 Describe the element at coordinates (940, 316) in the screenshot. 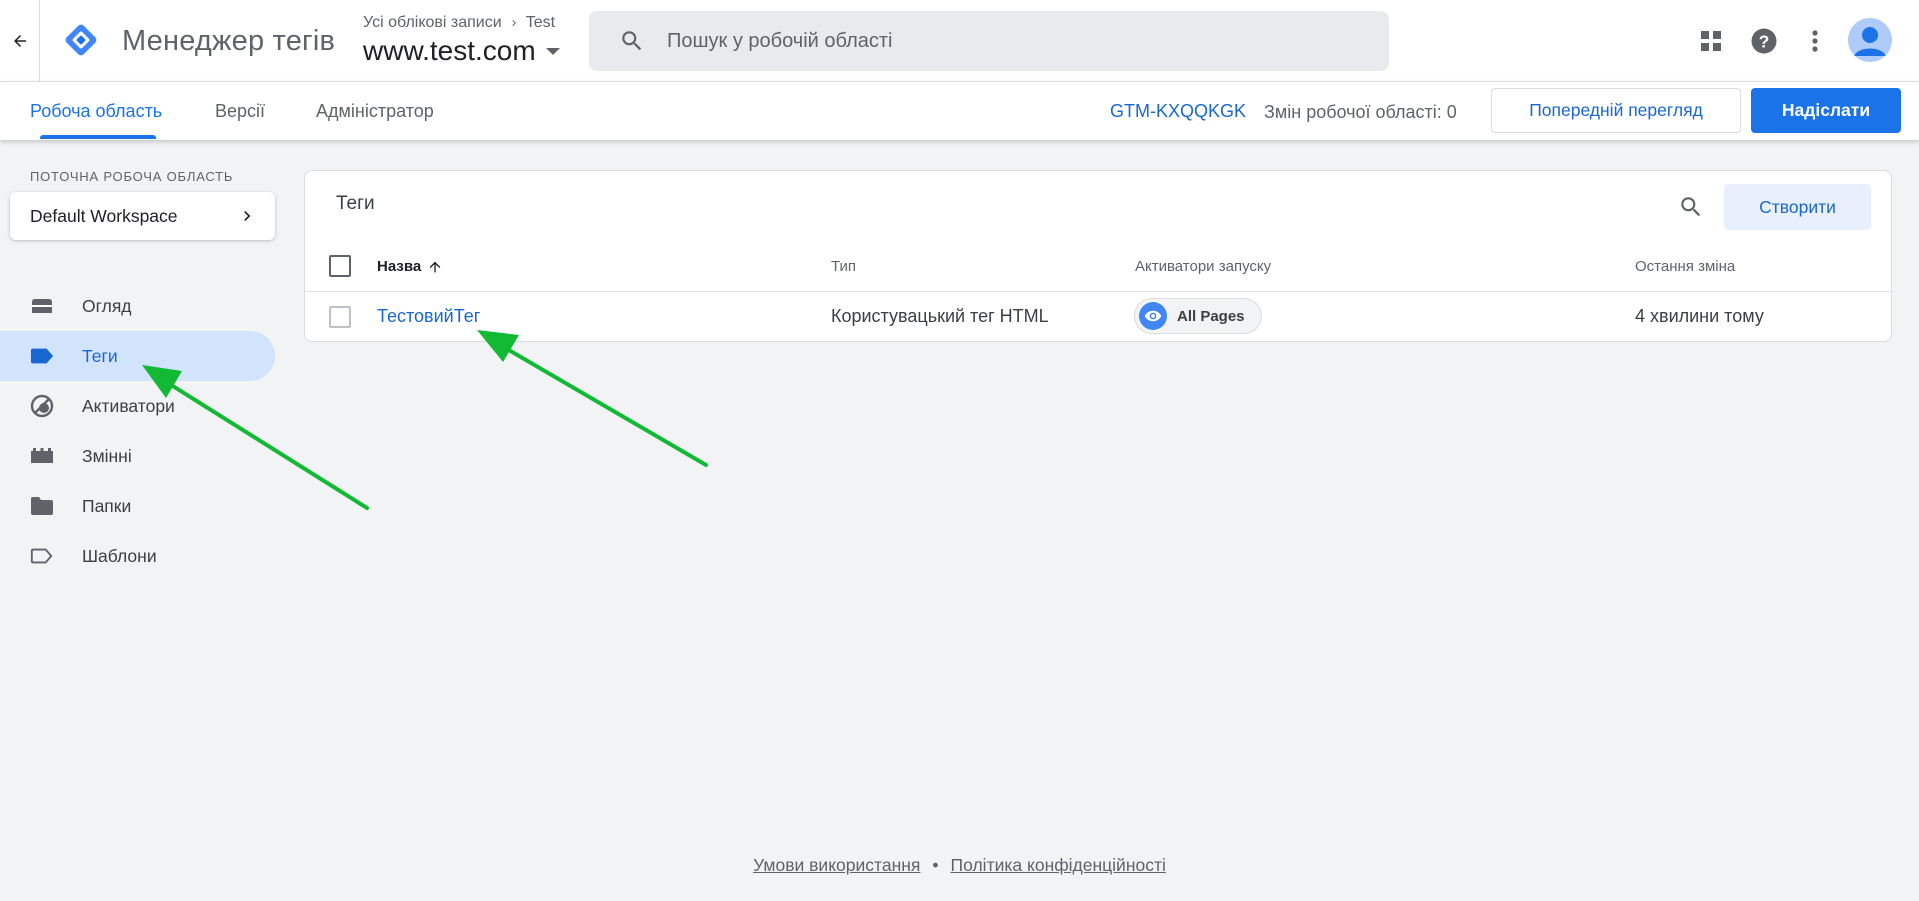

I see `tag-type: Користувацький тег HTML` at that location.